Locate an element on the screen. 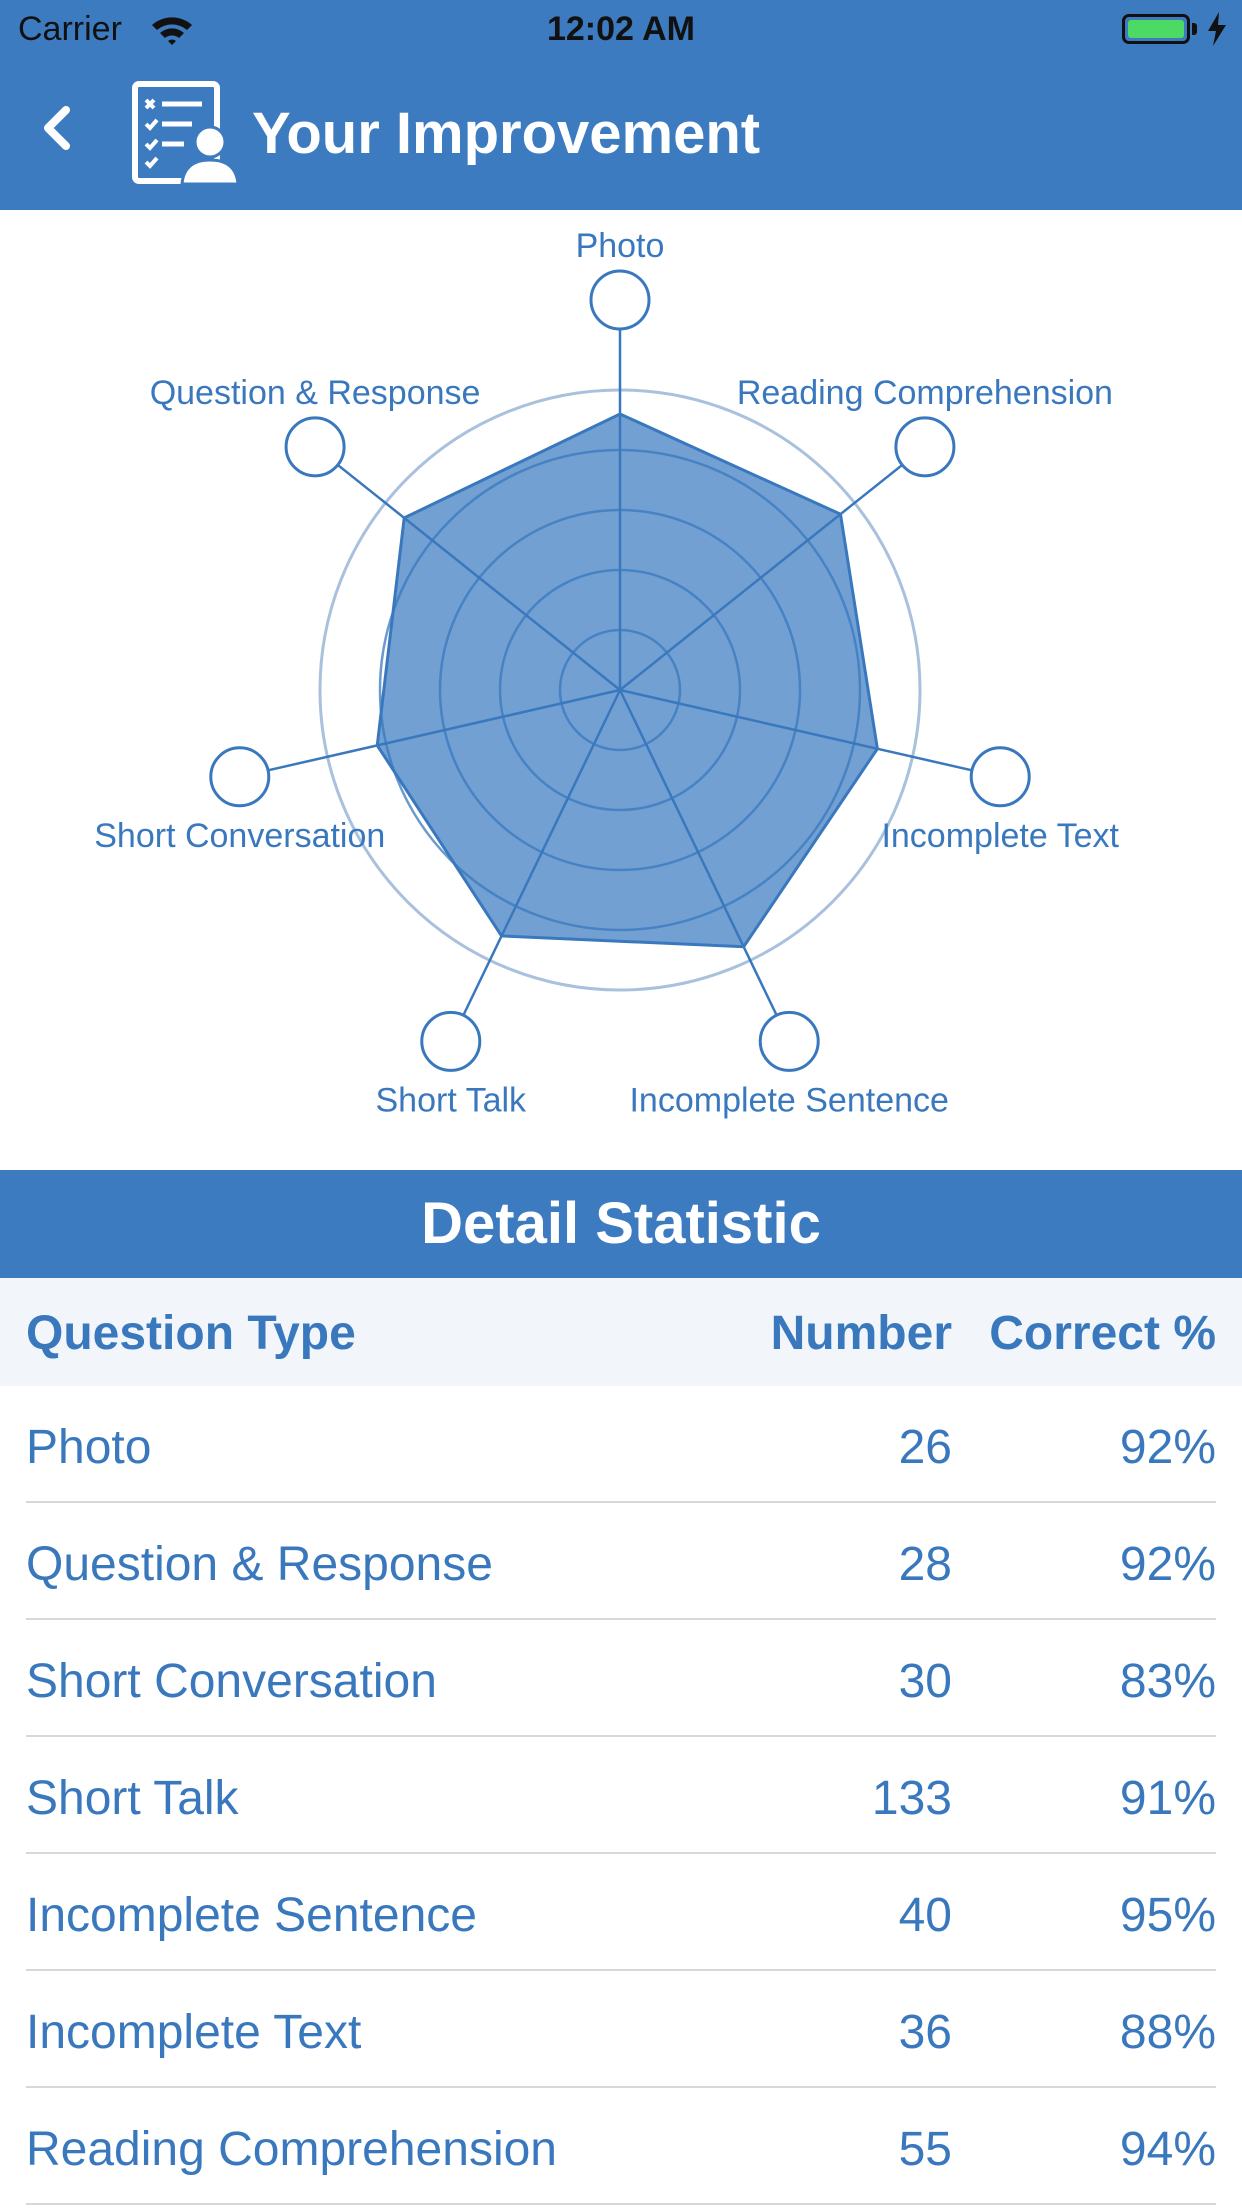 The width and height of the screenshot is (1242, 2208). row-number: 36 is located at coordinates (925, 2032).